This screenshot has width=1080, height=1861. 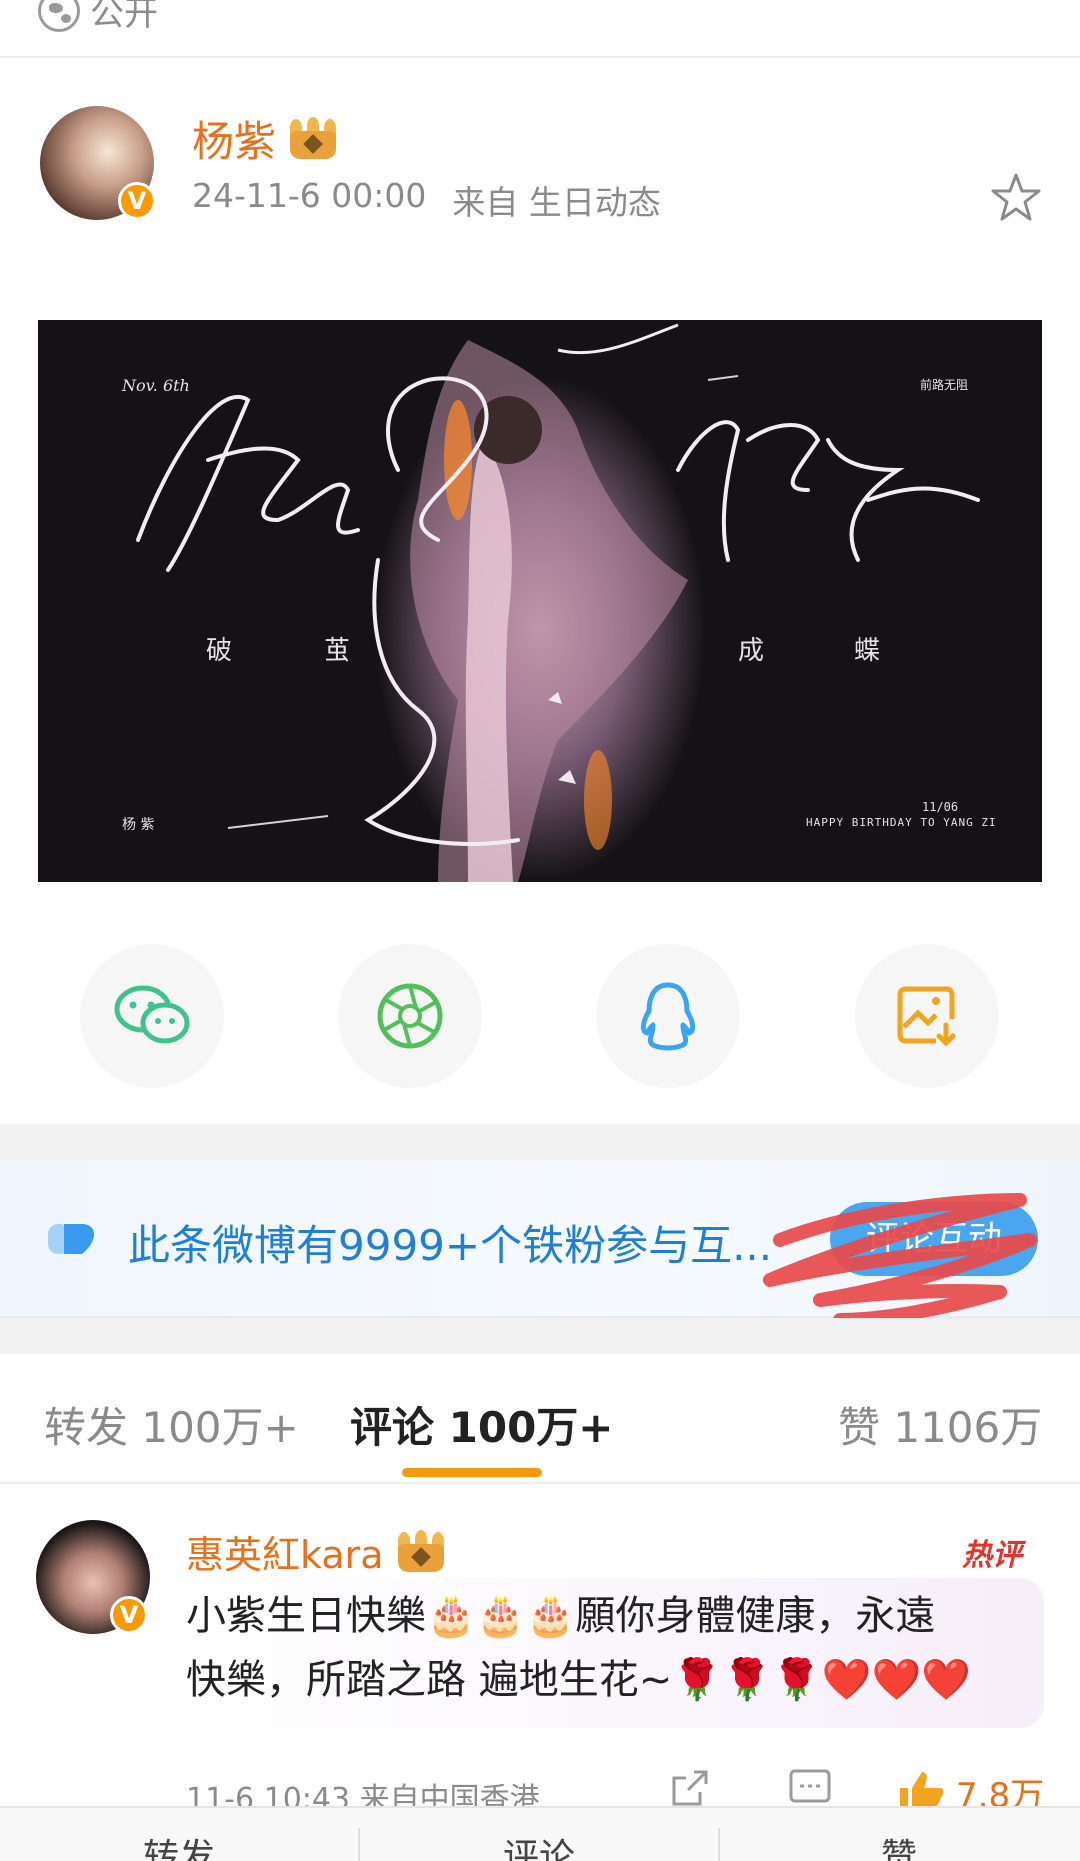 I want to click on engagement-tabs: 转发 100万+ 评论 100万+ 赞 1106万, so click(x=540, y=1419).